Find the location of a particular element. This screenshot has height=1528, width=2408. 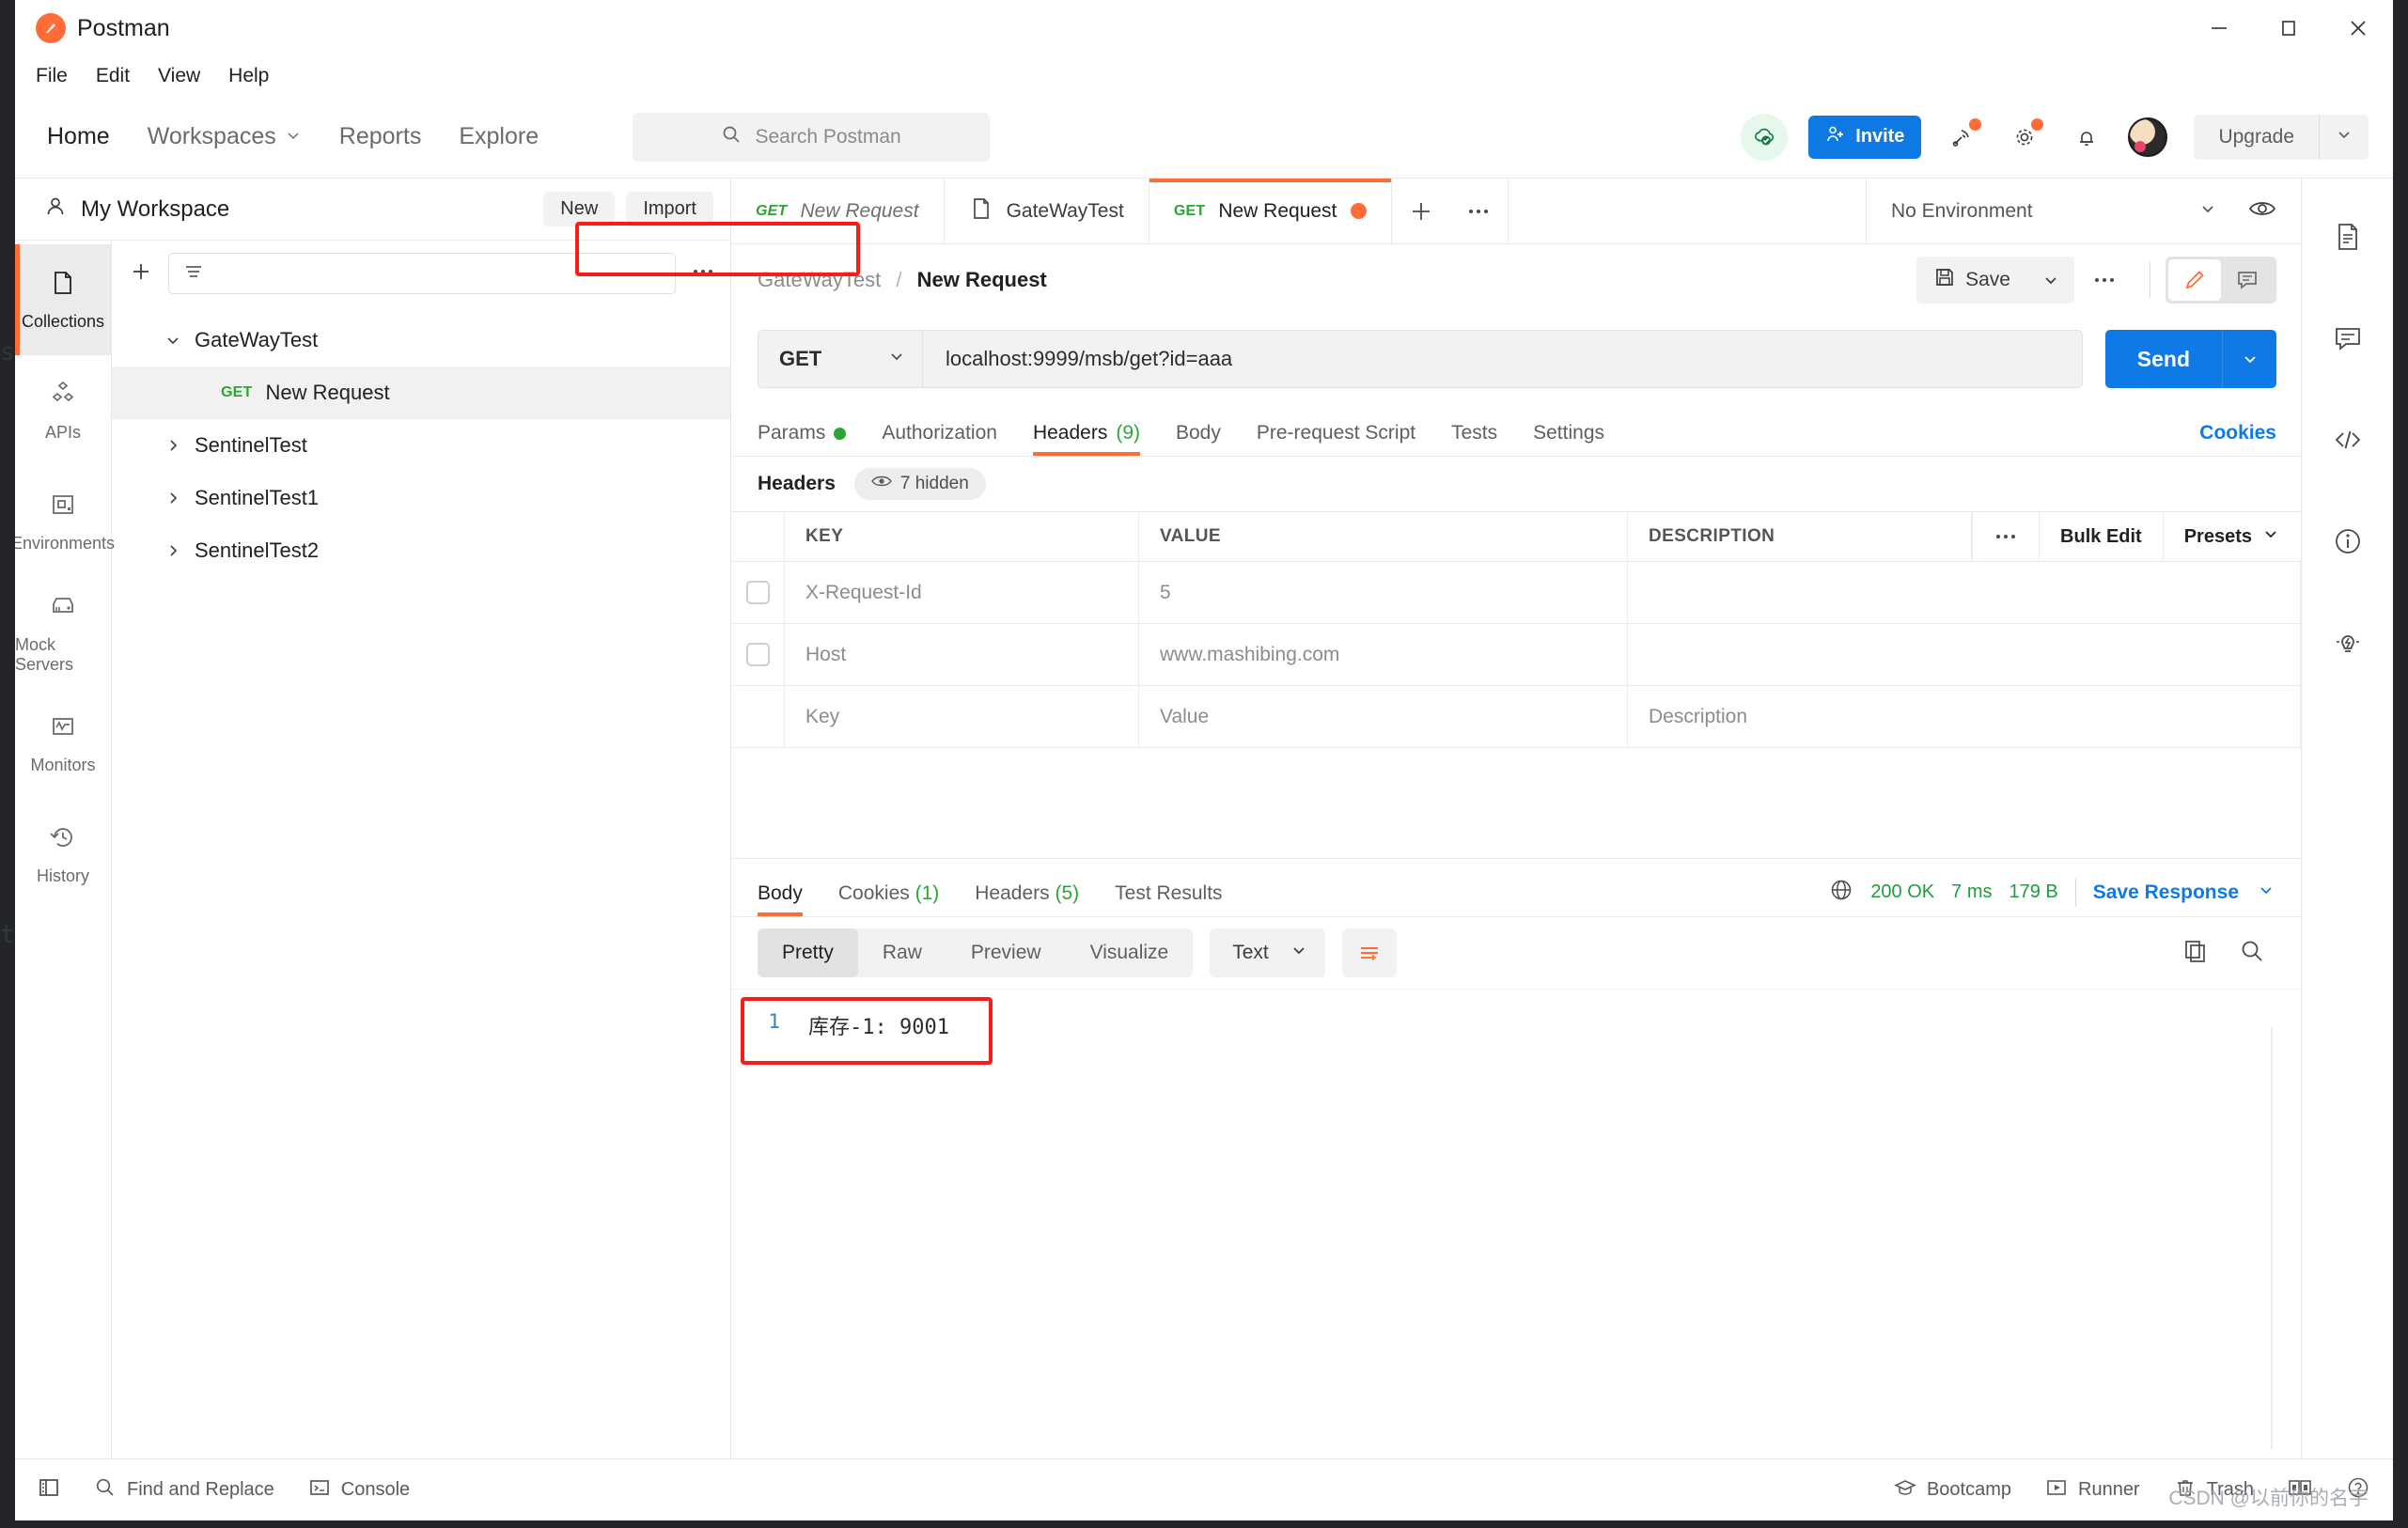

request-more-icon is located at coordinates (2104, 280).